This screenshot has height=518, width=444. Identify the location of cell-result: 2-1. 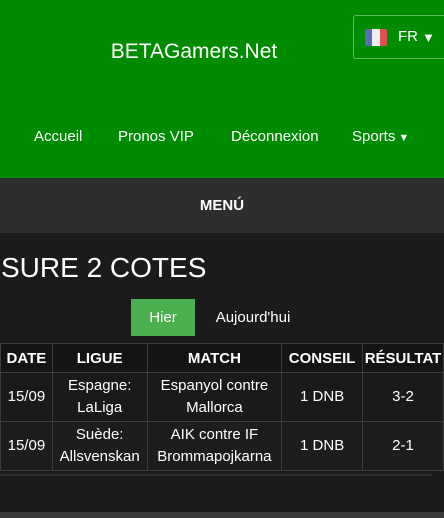
(403, 446).